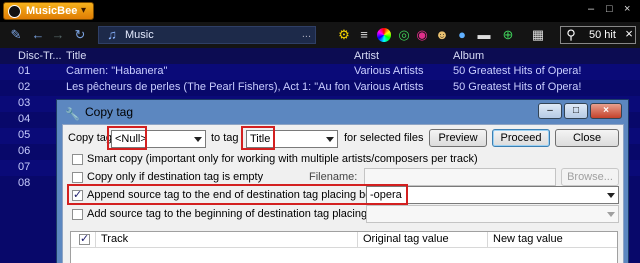  What do you see at coordinates (16, 35) in the screenshot?
I see `edit-icon: ✎` at bounding box center [16, 35].